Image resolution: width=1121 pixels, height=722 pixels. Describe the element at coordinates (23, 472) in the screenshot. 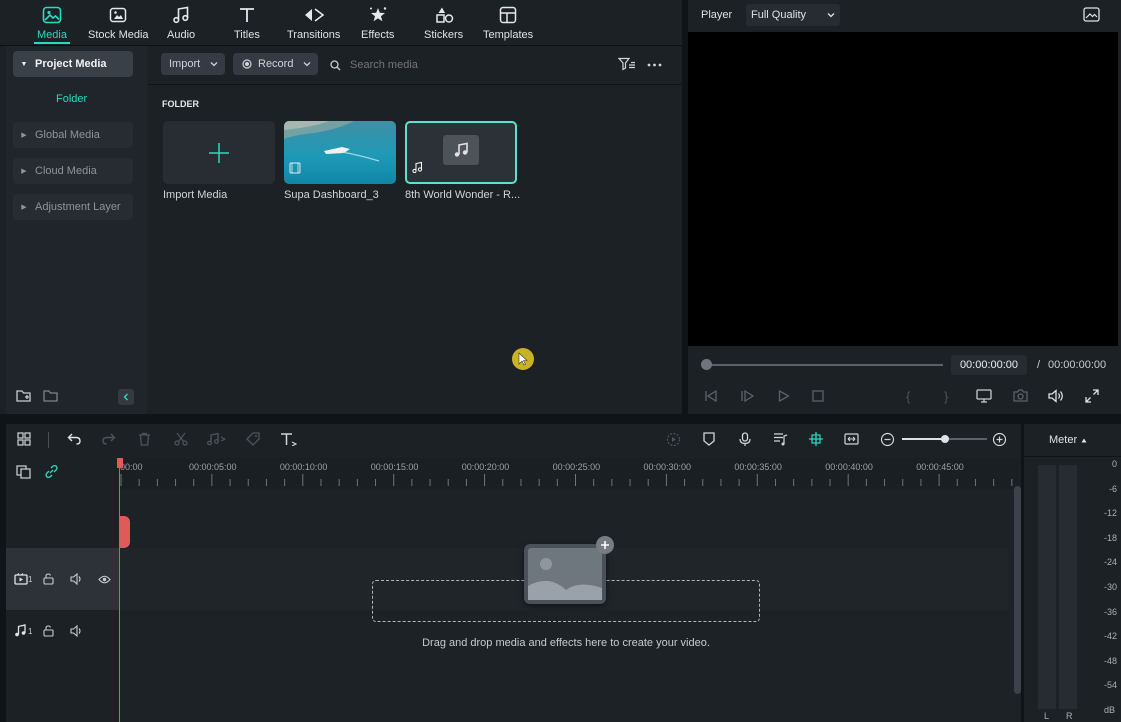

I see `add-track-icon` at that location.